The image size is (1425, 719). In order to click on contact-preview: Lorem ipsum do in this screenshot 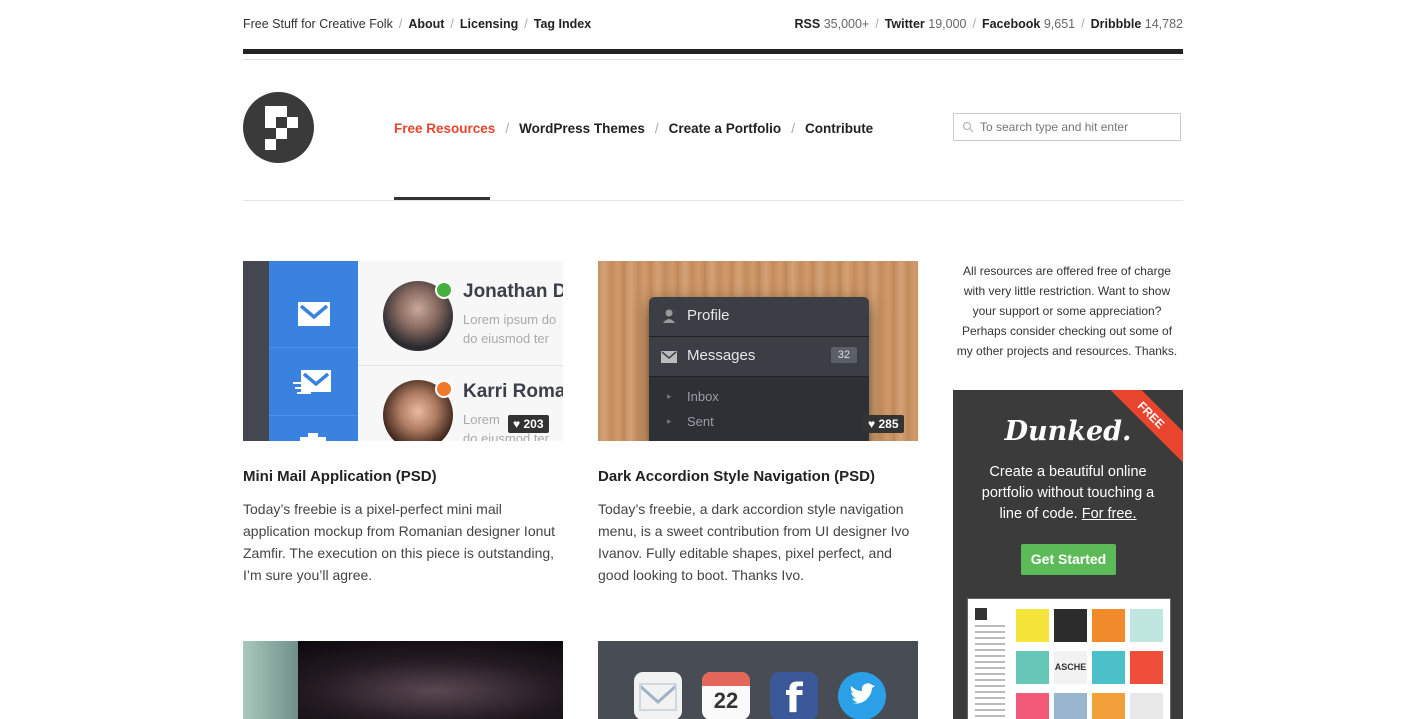, I will do `click(510, 319)`.